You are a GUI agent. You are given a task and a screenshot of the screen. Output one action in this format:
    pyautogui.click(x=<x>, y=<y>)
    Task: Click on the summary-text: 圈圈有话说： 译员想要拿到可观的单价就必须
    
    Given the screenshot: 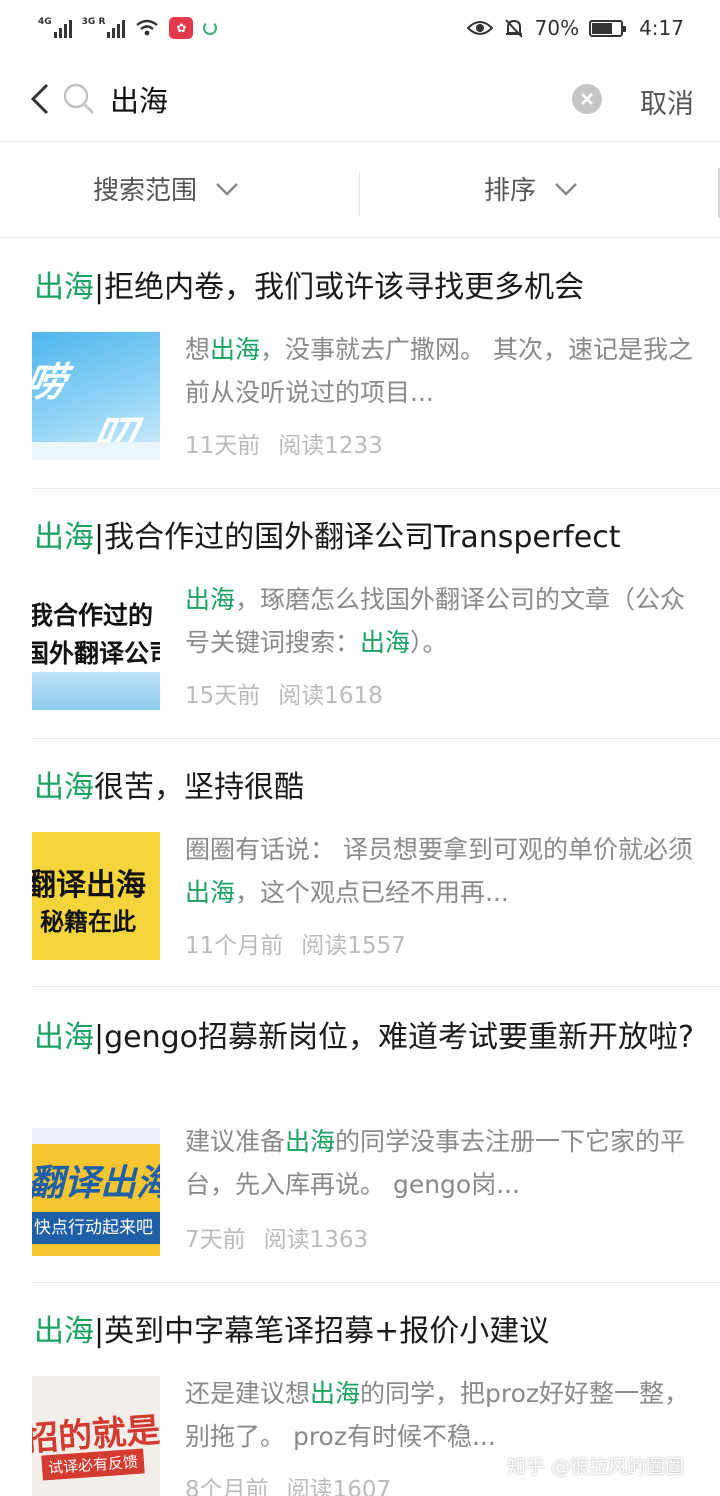 What is the action you would take?
    pyautogui.click(x=439, y=849)
    